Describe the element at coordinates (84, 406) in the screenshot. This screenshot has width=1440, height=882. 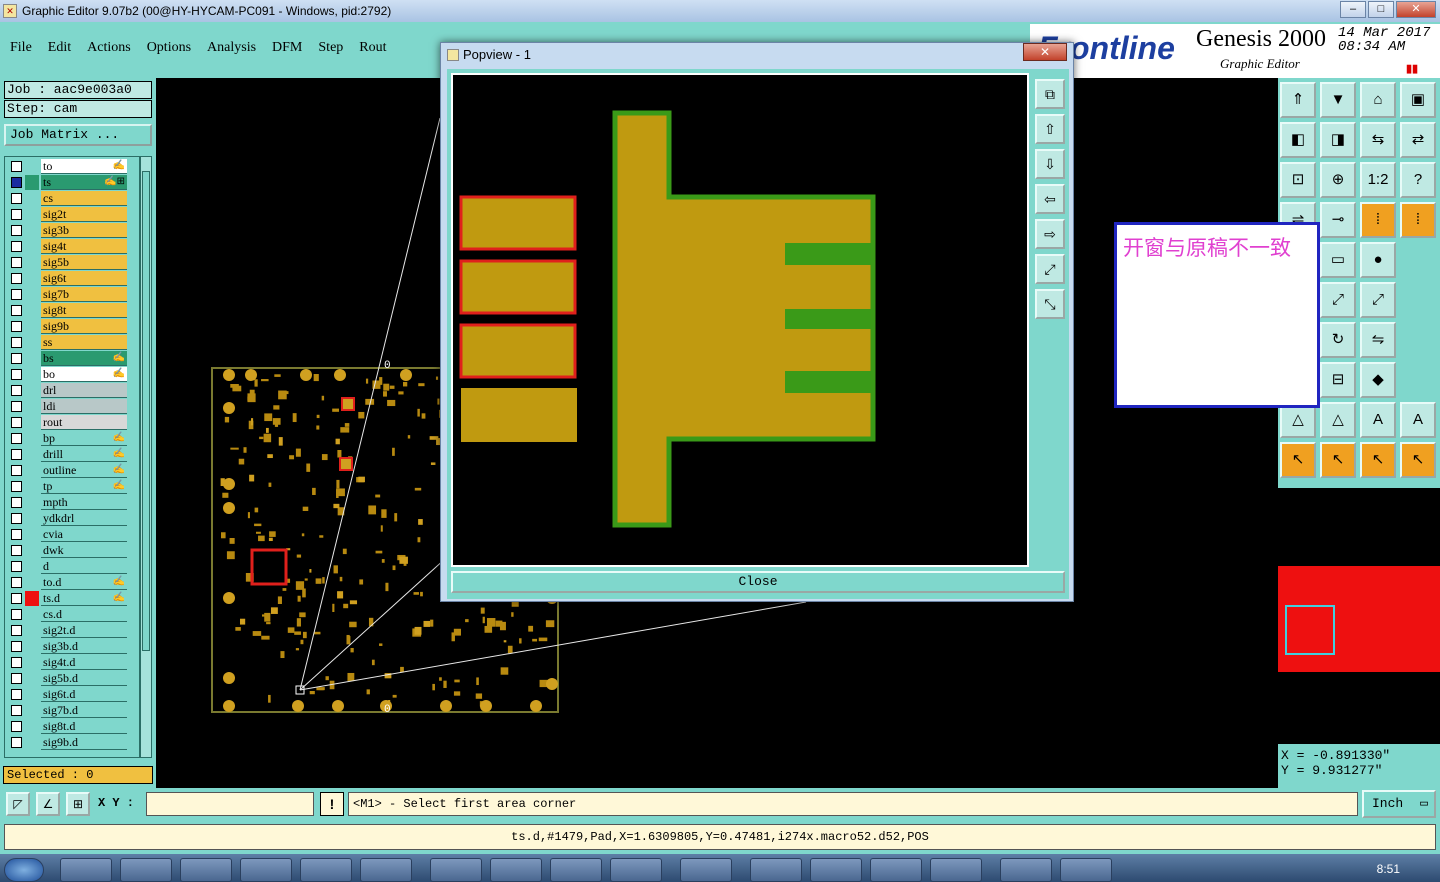
I see `layer-name: ldi` at that location.